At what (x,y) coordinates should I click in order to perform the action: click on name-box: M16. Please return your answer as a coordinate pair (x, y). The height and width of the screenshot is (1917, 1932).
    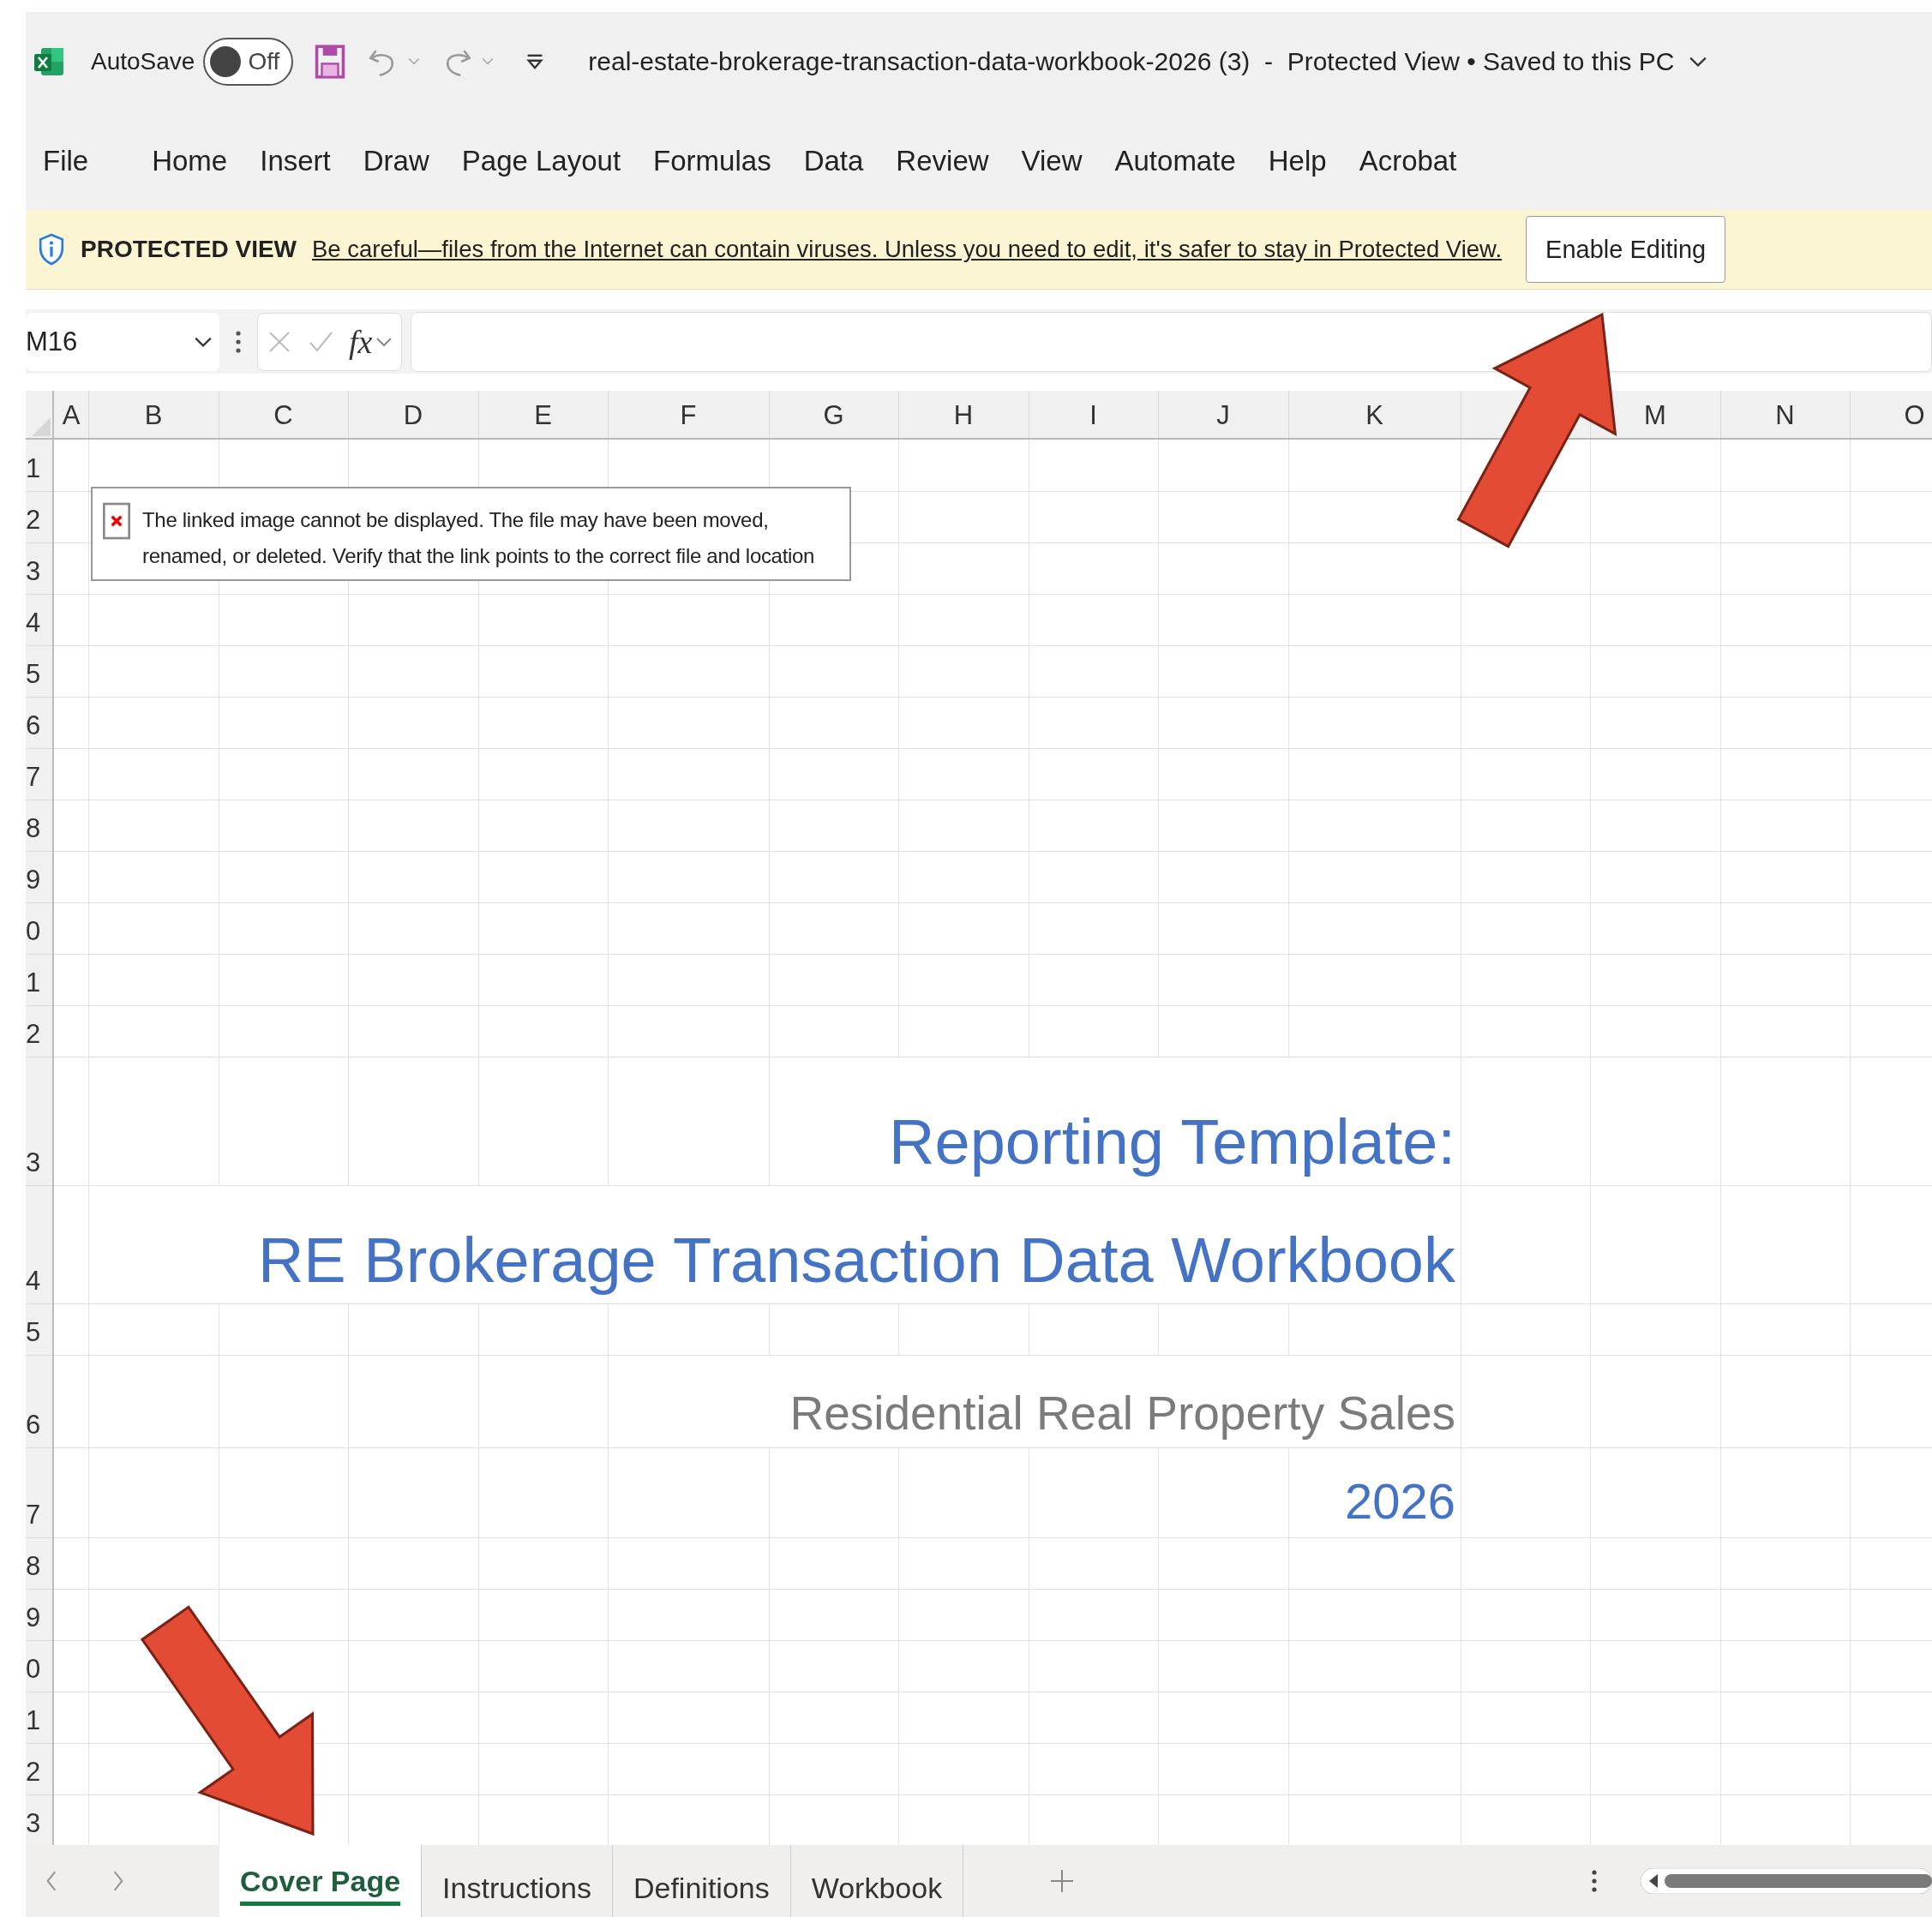
    Looking at the image, I should click on (123, 341).